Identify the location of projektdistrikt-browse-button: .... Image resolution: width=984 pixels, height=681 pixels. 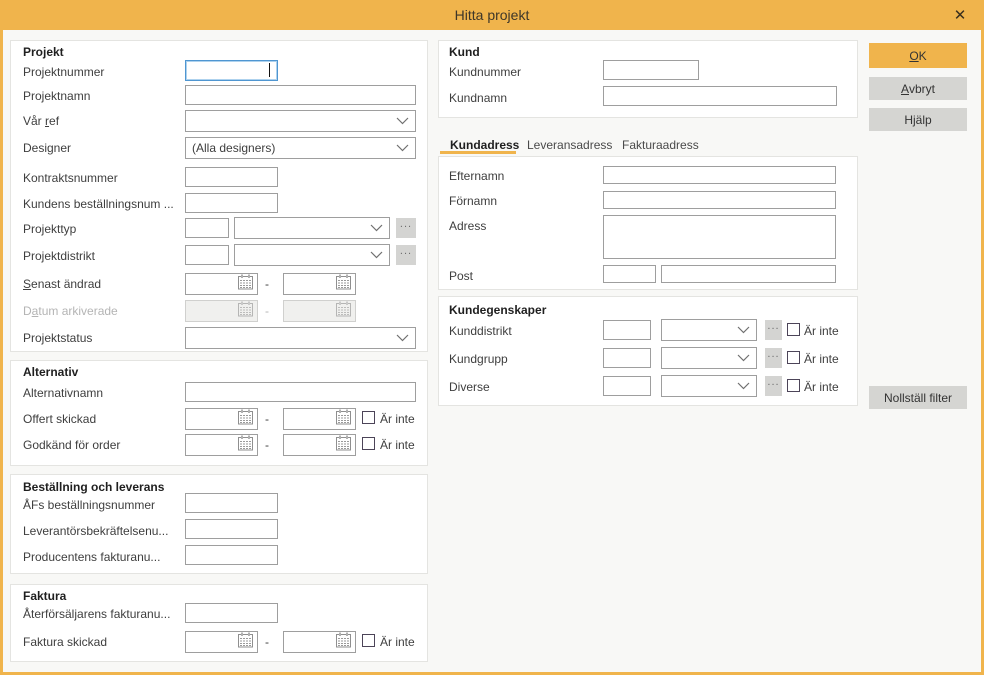
(406, 255).